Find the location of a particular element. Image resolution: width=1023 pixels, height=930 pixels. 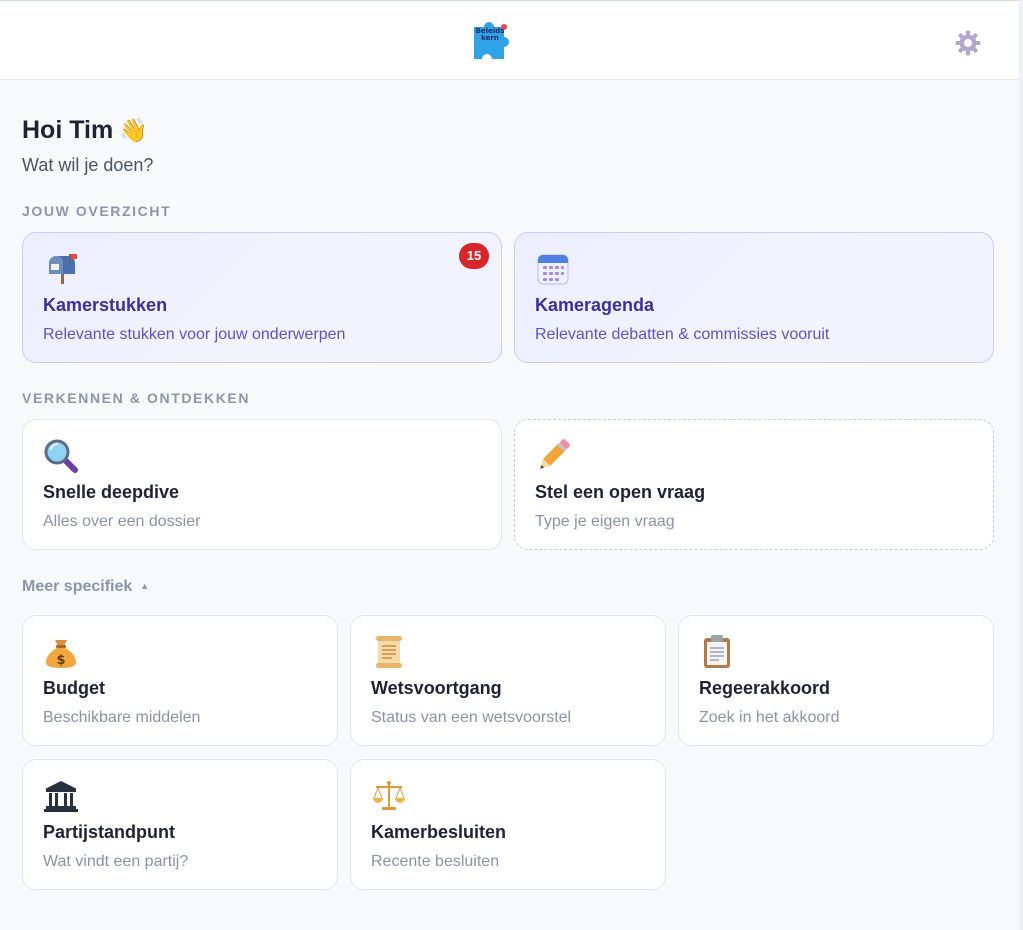

card-description: Recente besluiten is located at coordinates (435, 861).